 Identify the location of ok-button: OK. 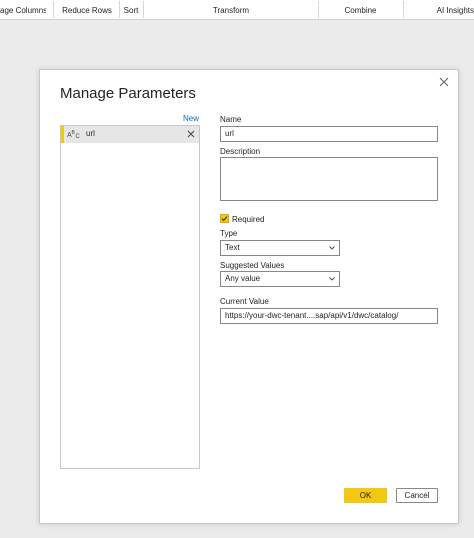
(365, 495).